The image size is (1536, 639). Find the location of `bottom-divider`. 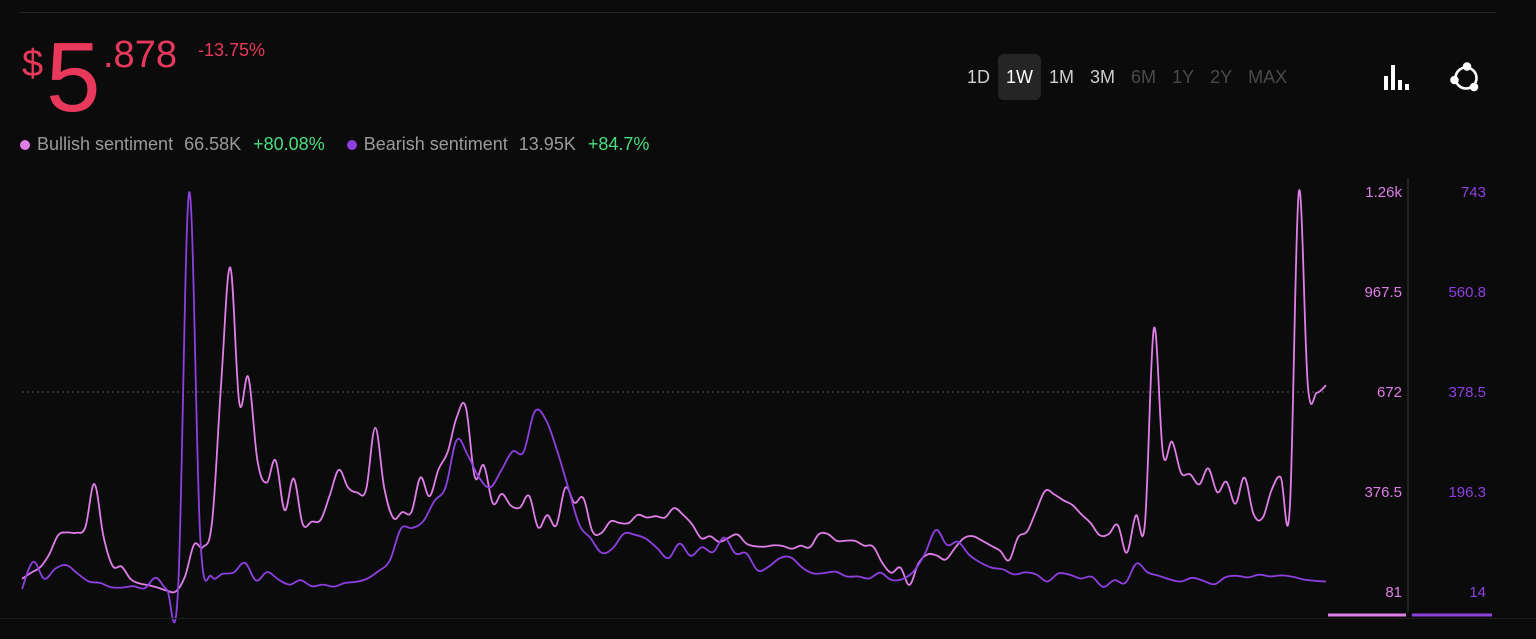

bottom-divider is located at coordinates (768, 618).